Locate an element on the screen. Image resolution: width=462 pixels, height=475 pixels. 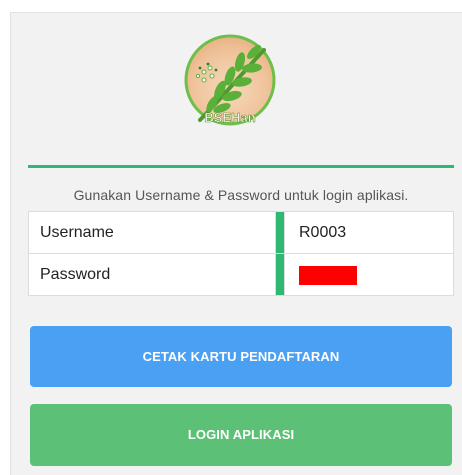
username-label: Username is located at coordinates (152, 232).